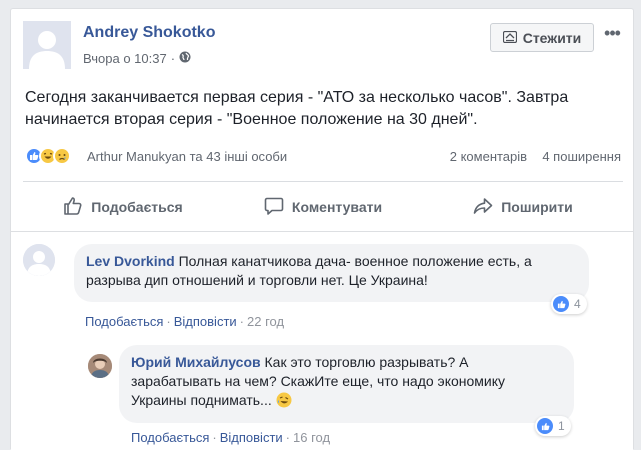 The height and width of the screenshot is (450, 641). What do you see at coordinates (323, 181) in the screenshot?
I see `divider` at bounding box center [323, 181].